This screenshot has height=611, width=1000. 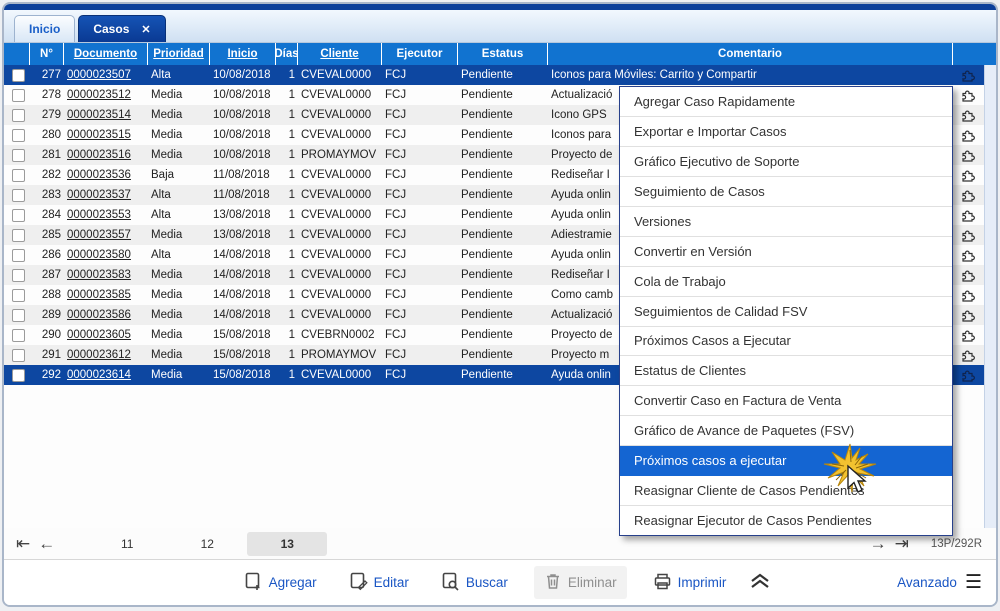 I want to click on context-menu-item: Seguimientos de Calidad FSV, so click(x=786, y=312).